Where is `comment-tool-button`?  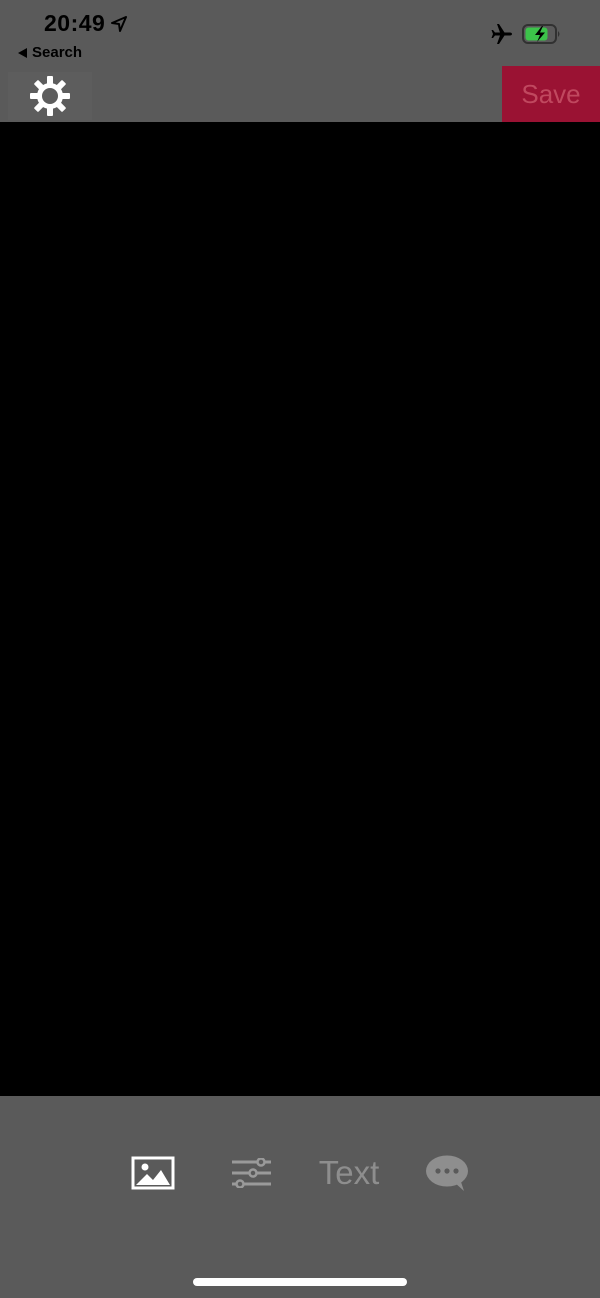 comment-tool-button is located at coordinates (447, 1173).